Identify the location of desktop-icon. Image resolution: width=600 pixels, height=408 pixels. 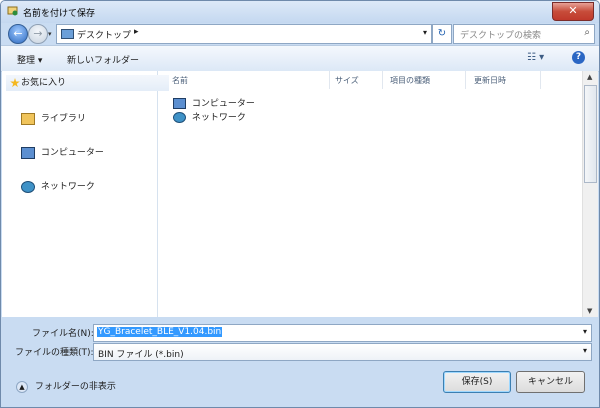
(67, 34).